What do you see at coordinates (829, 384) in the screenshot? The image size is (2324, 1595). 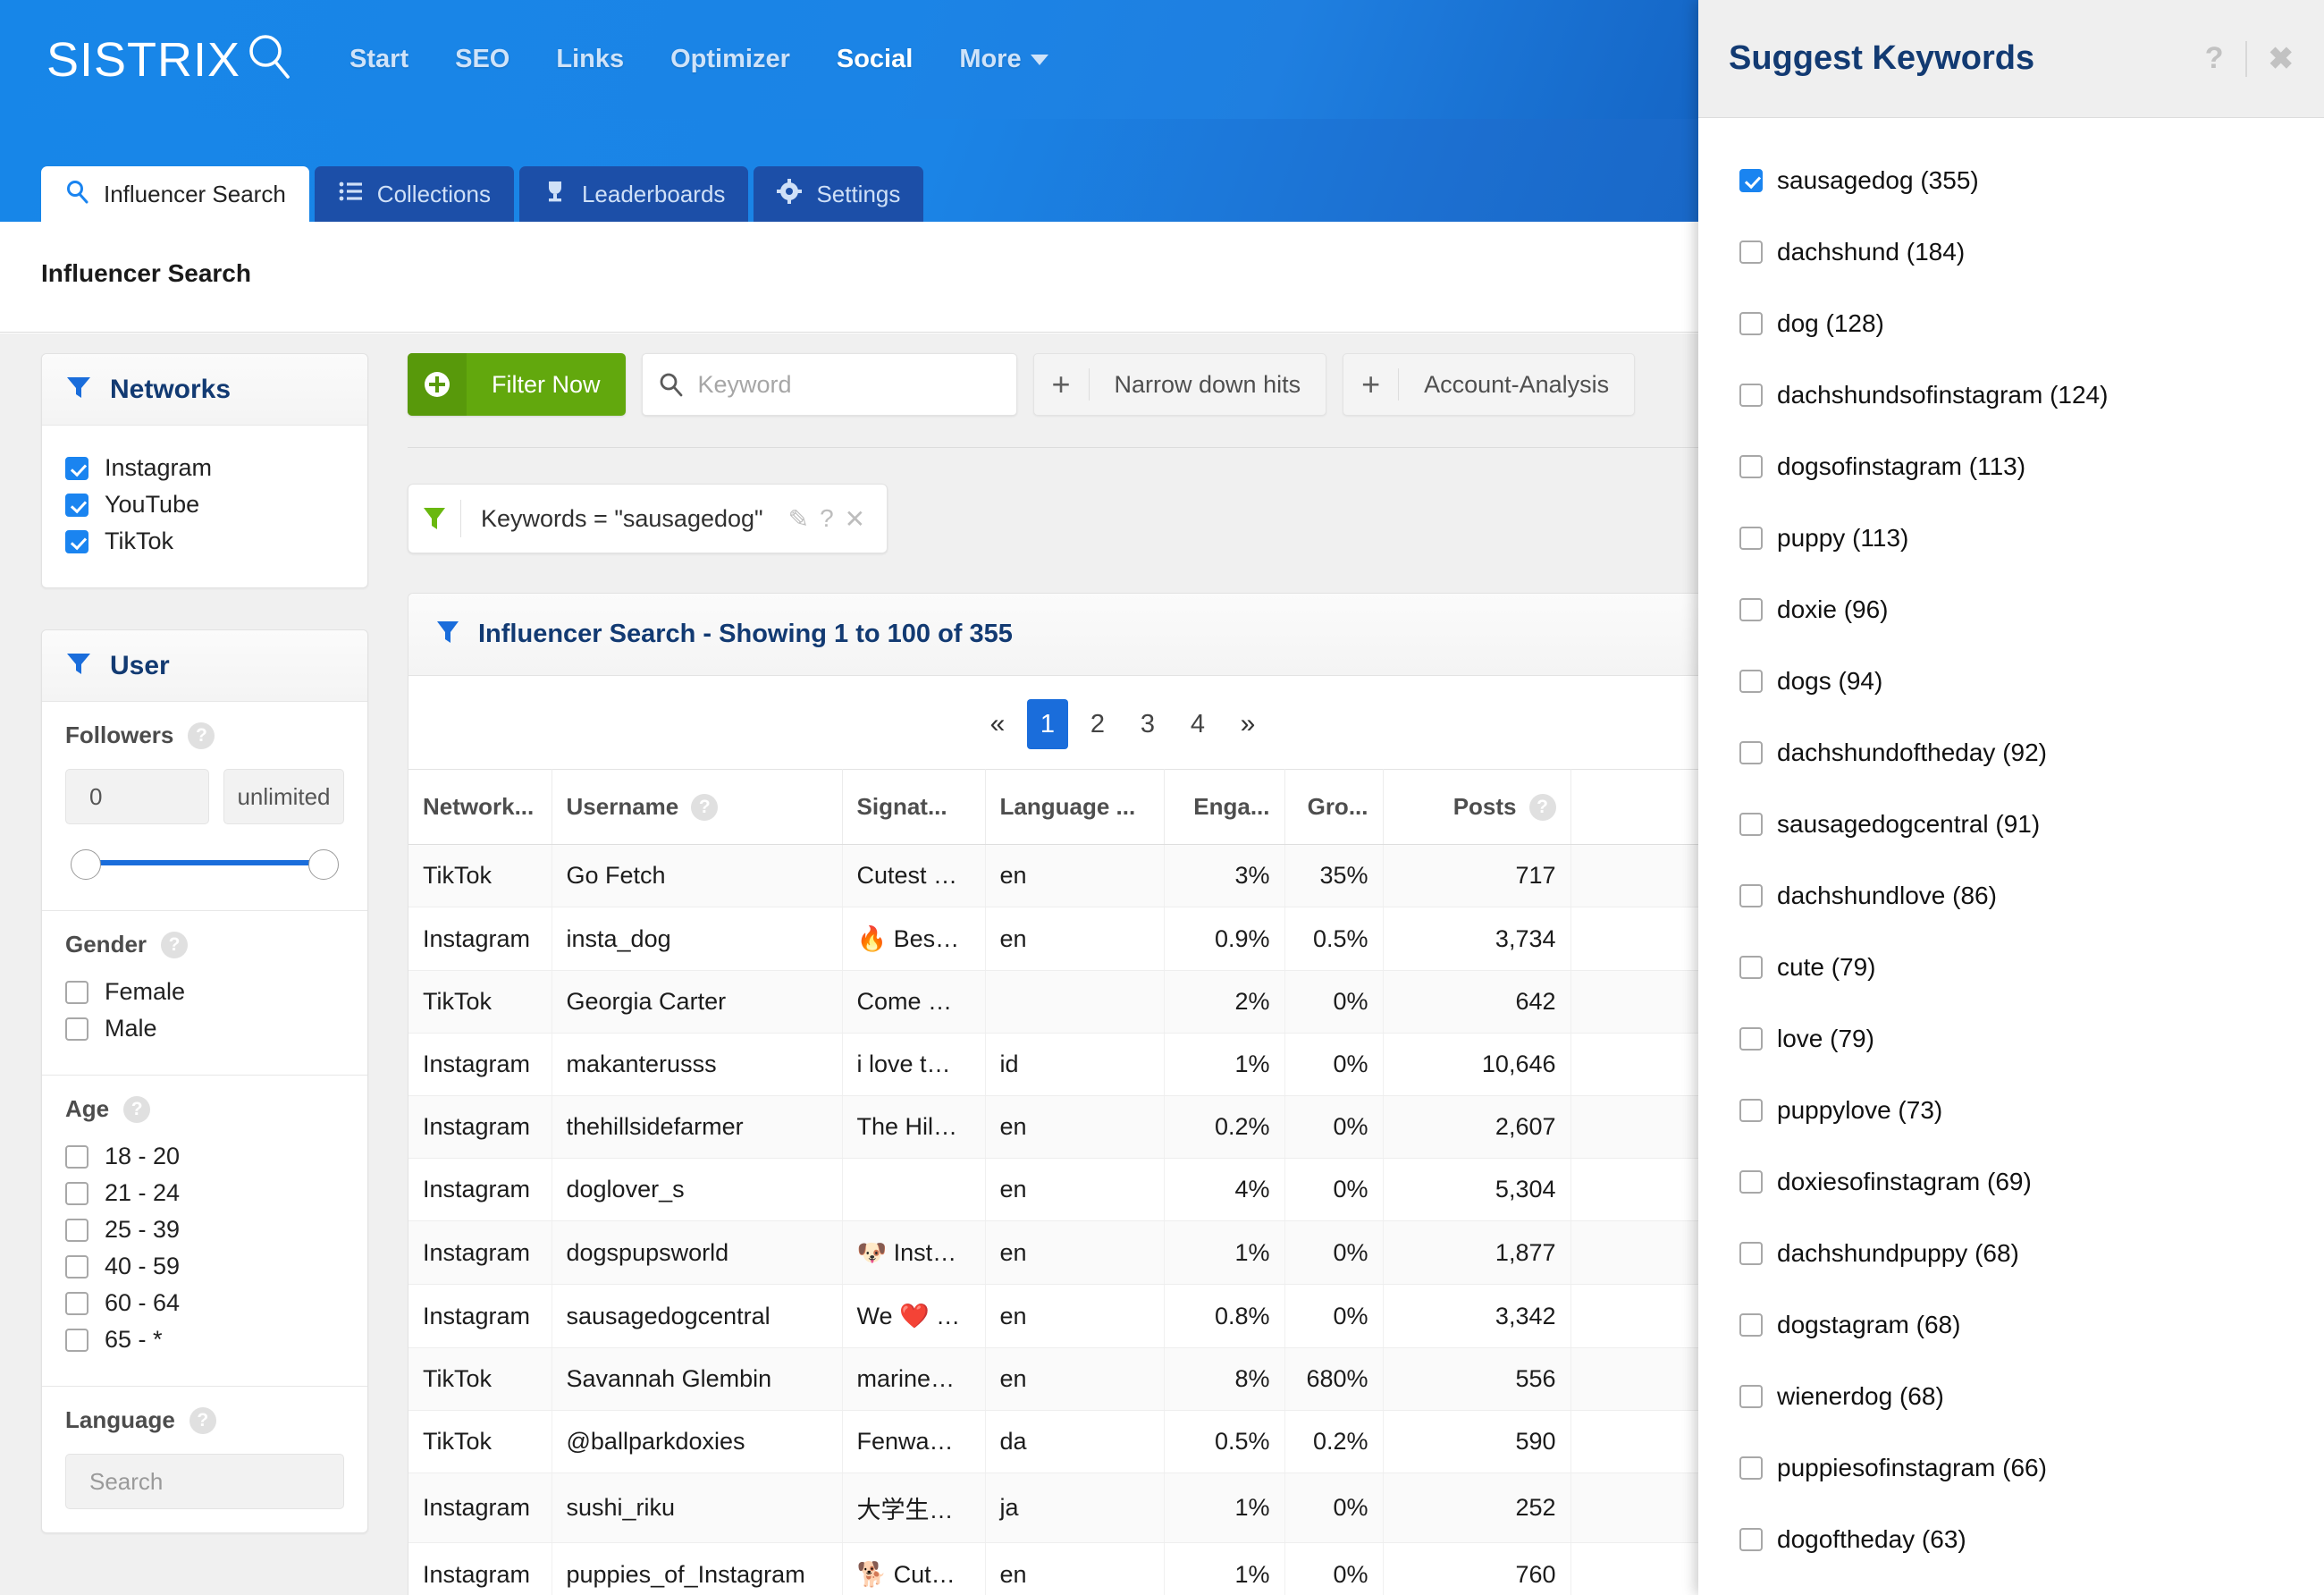 I see `keyword-input: Keyword` at bounding box center [829, 384].